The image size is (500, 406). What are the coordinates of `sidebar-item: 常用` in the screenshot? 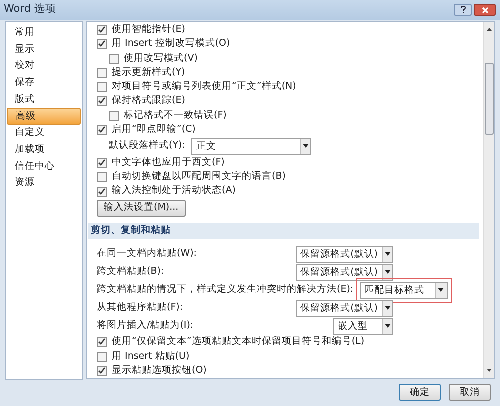 It's located at (44, 33).